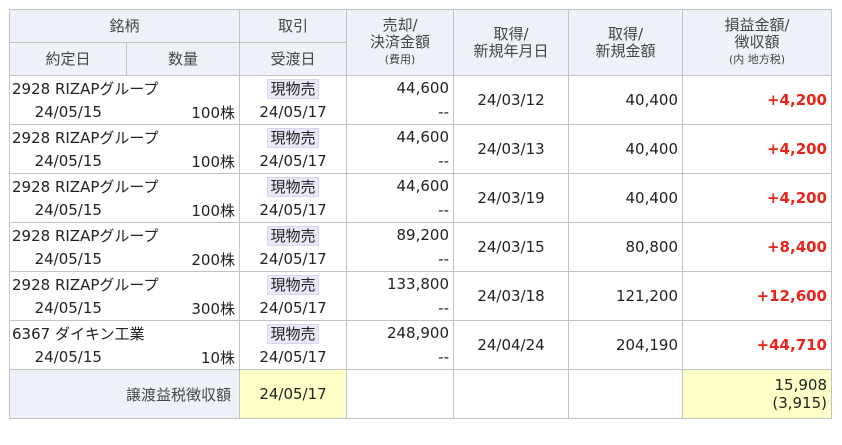 This screenshot has height=445, width=842. I want to click on acq-date: 24/03/13, so click(511, 149).